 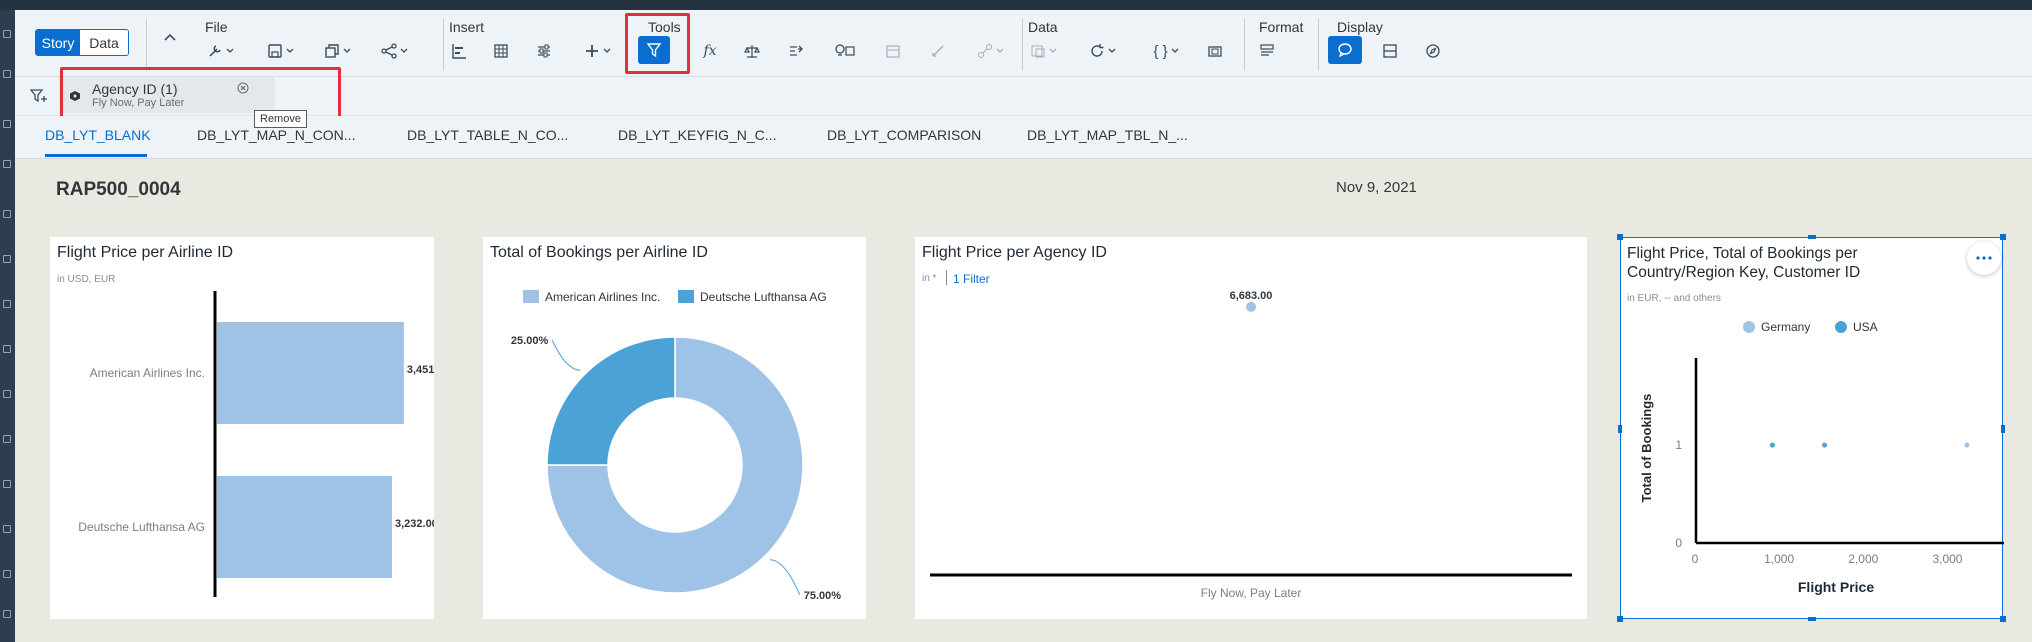 What do you see at coordinates (96, 155) in the screenshot?
I see `active-tab-indicator` at bounding box center [96, 155].